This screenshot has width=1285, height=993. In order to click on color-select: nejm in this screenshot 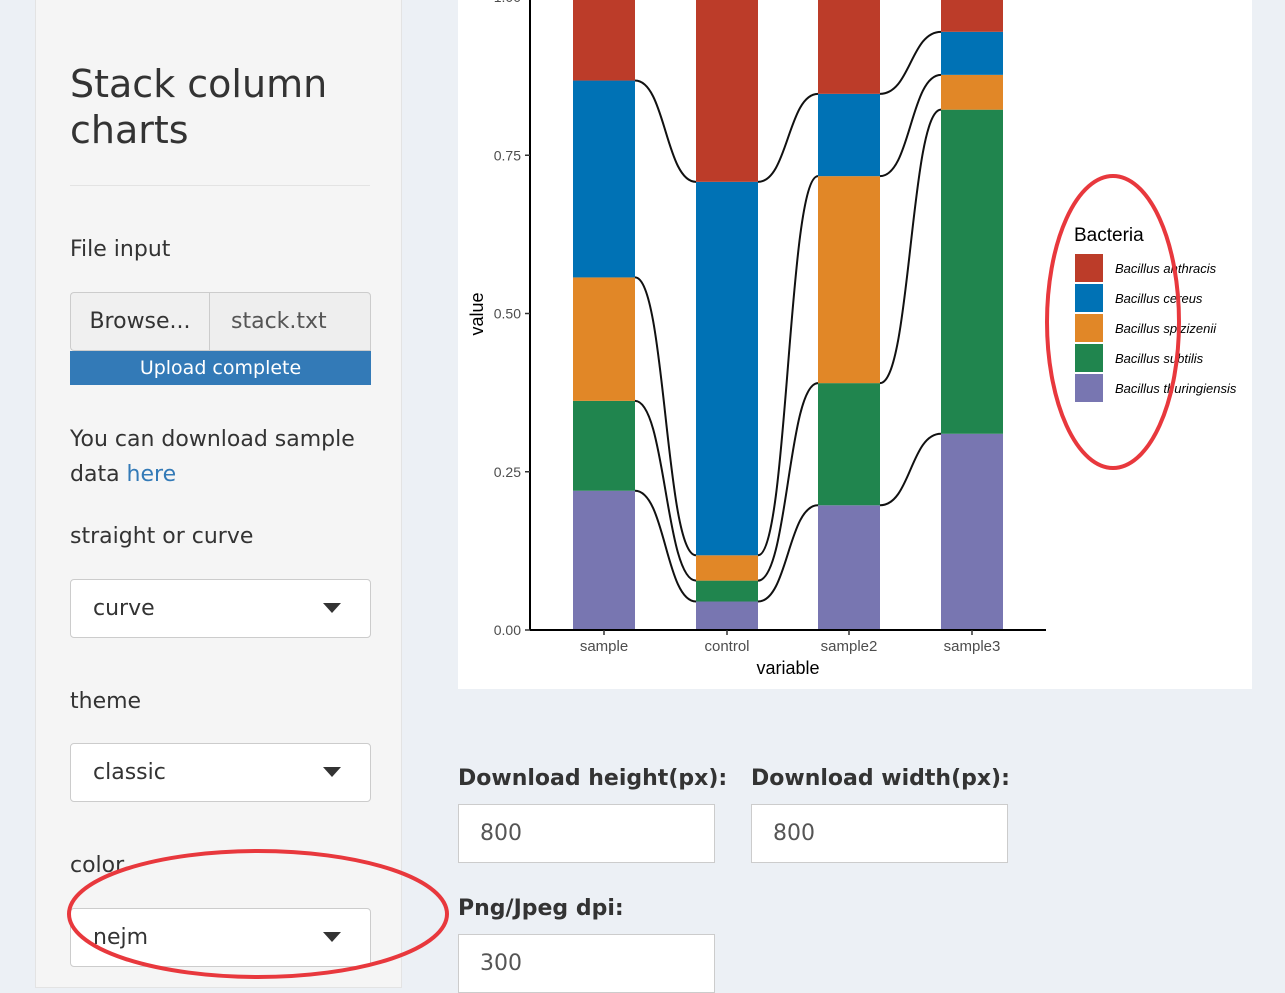, I will do `click(220, 937)`.